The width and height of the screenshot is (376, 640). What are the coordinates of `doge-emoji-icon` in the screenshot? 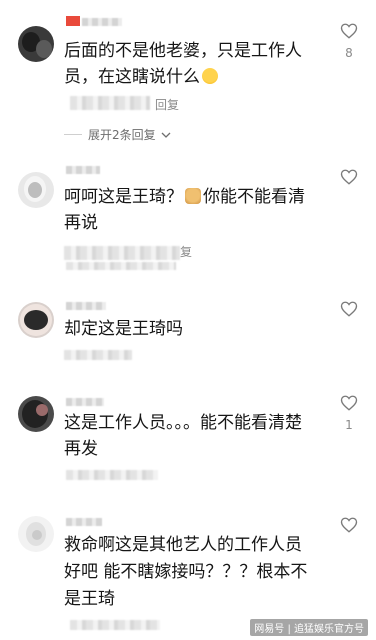 It's located at (193, 196).